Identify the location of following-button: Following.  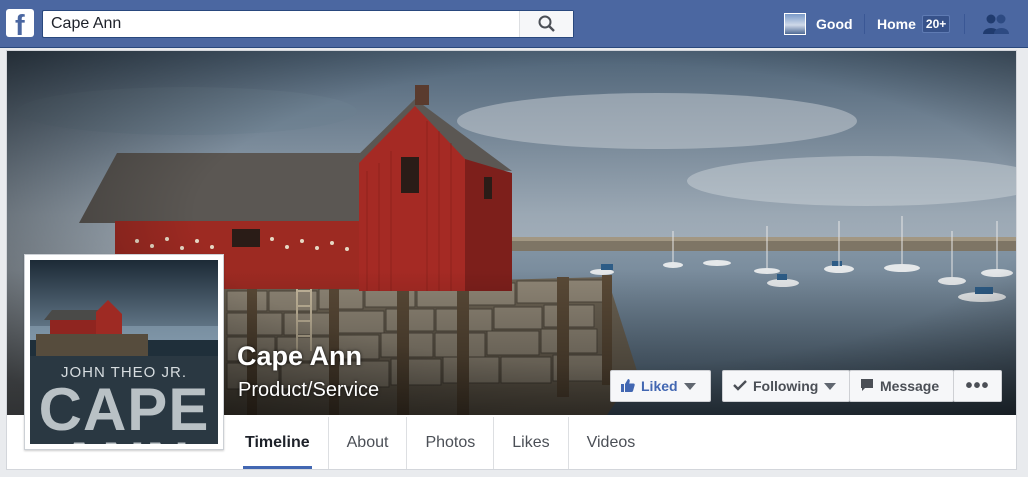
(786, 386).